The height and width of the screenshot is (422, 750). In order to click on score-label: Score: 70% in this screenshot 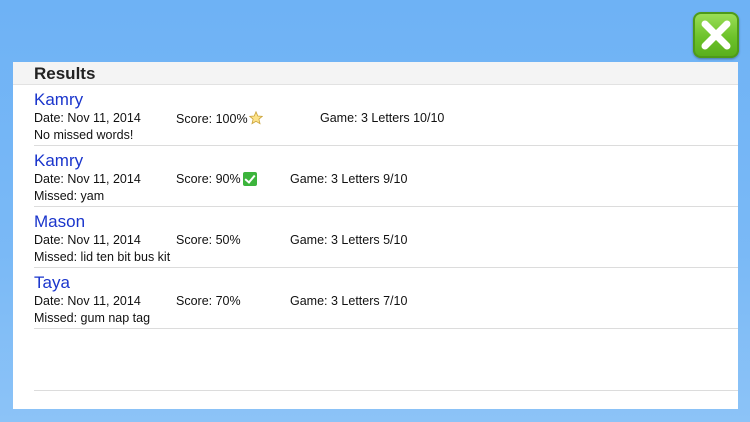, I will do `click(208, 301)`.